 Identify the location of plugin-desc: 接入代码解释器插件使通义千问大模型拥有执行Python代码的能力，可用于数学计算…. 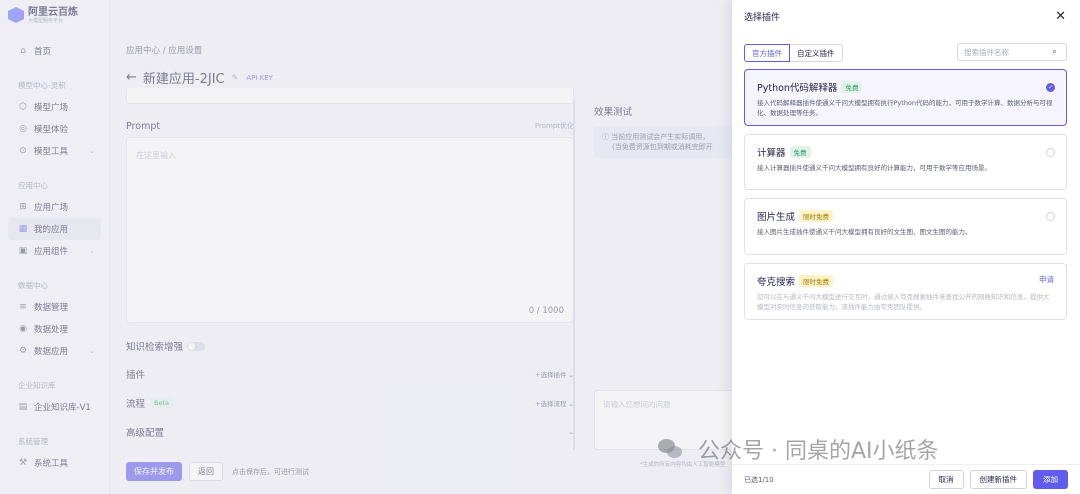
(905, 108).